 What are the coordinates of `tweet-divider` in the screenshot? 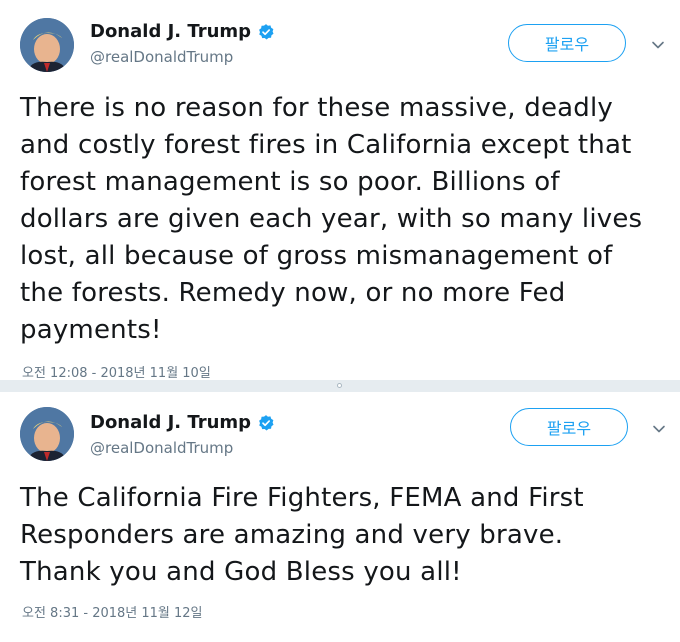 It's located at (340, 386).